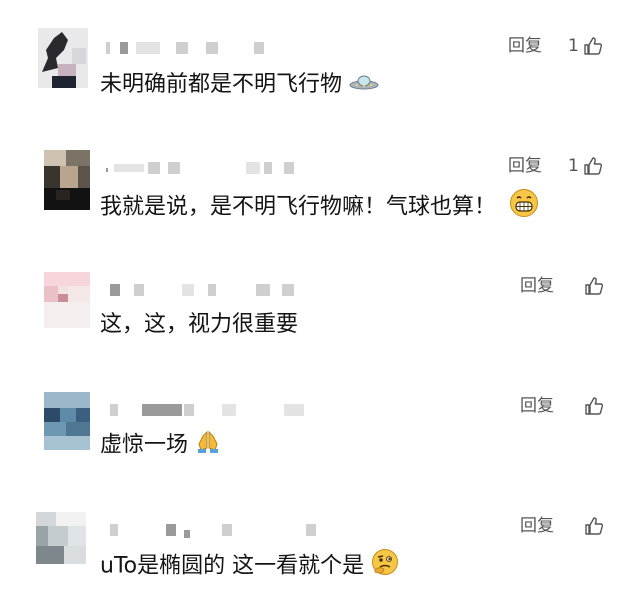 Image resolution: width=640 pixels, height=612 pixels. Describe the element at coordinates (319, 207) in the screenshot. I see `comment-text: 我就是说，是不明飞行物嘛！气球也算！` at that location.